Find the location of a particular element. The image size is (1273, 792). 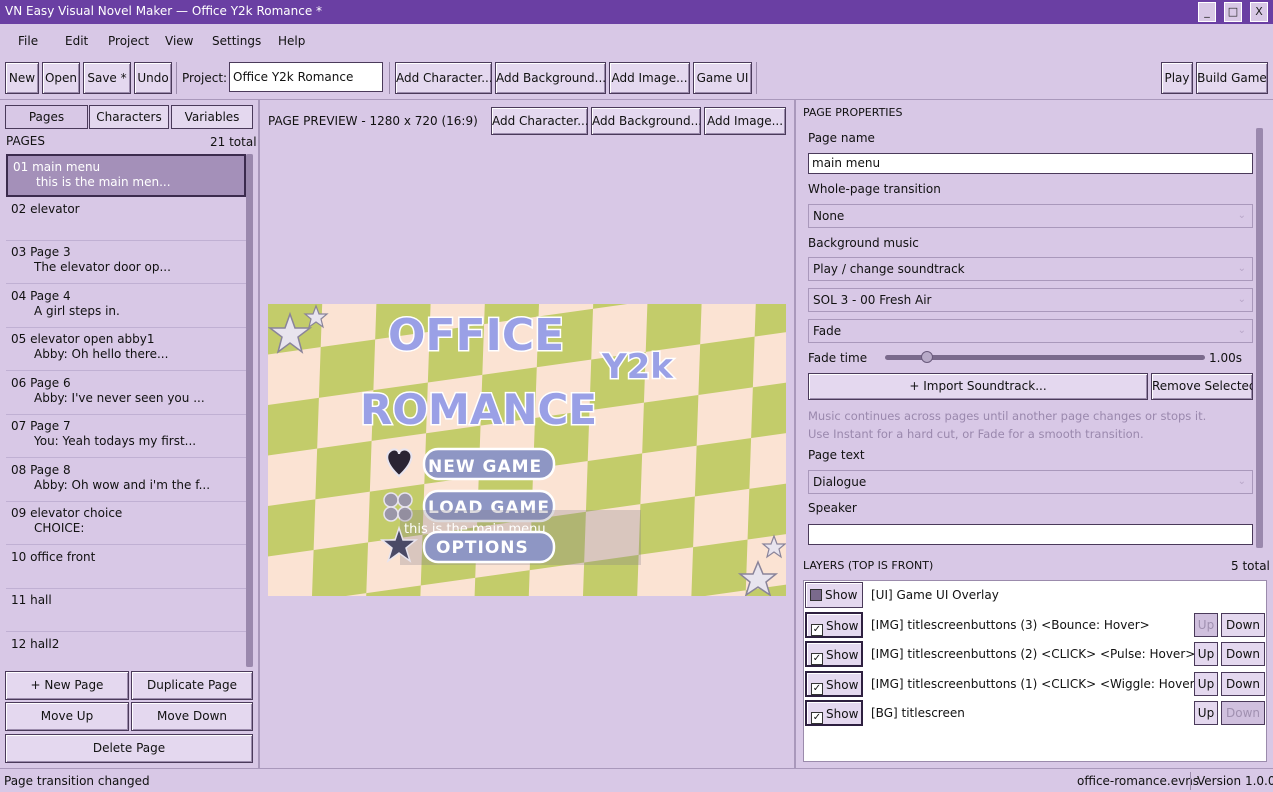

transition-select: None ⌄ is located at coordinates (1030, 216).